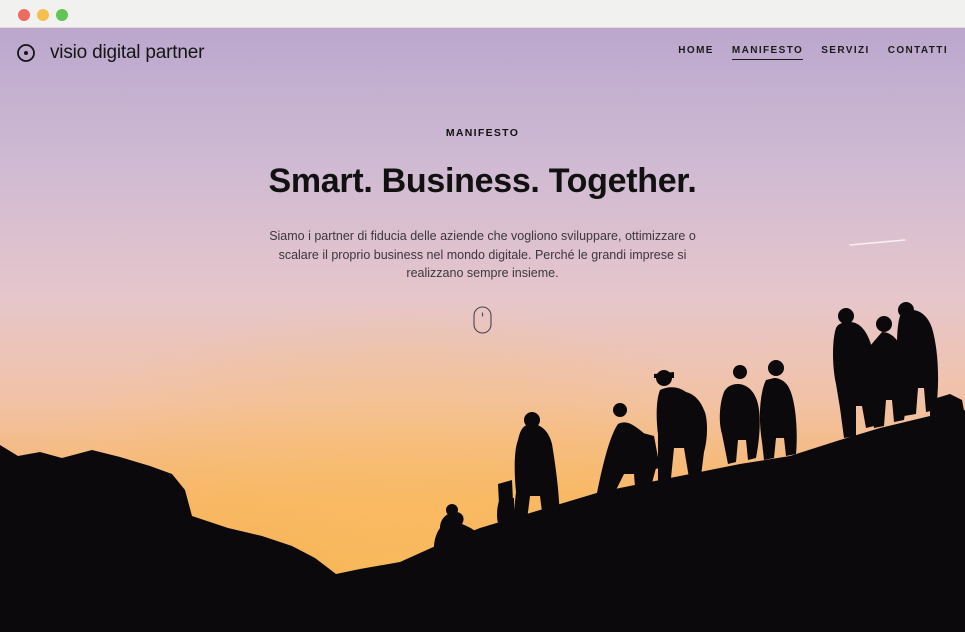 The height and width of the screenshot is (632, 965). What do you see at coordinates (767, 52) in the screenshot?
I see `nav-item-manifesto: MANIFESTO` at bounding box center [767, 52].